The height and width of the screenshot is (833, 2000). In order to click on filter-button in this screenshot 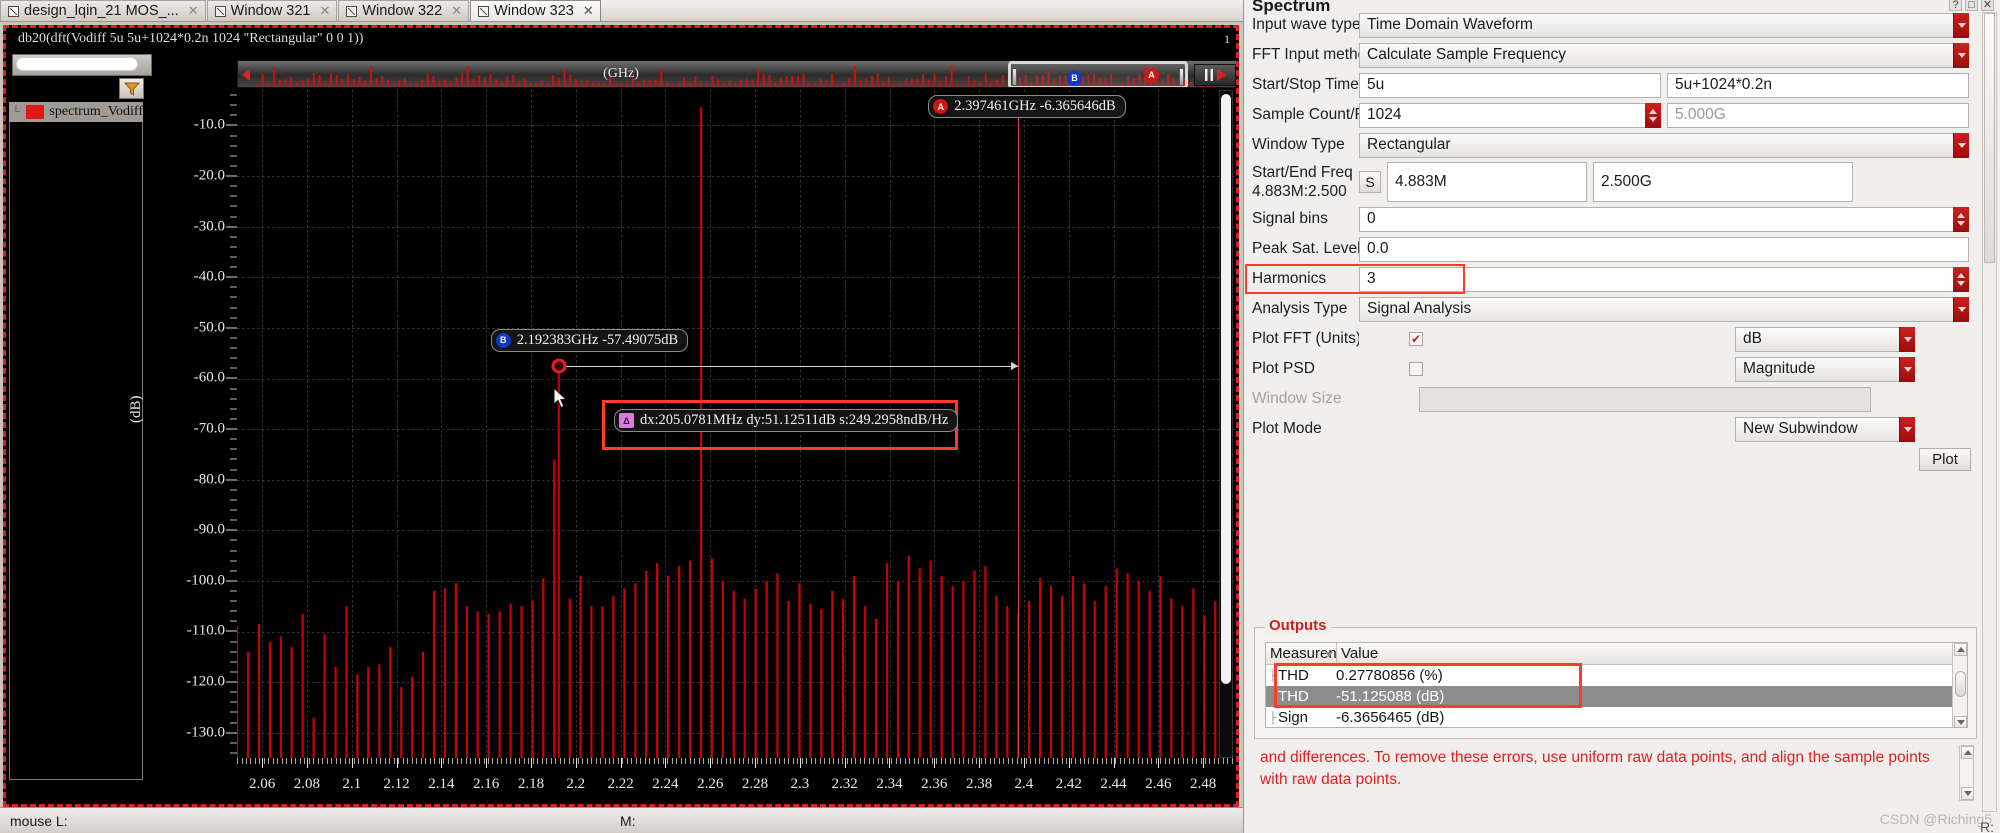, I will do `click(131, 88)`.